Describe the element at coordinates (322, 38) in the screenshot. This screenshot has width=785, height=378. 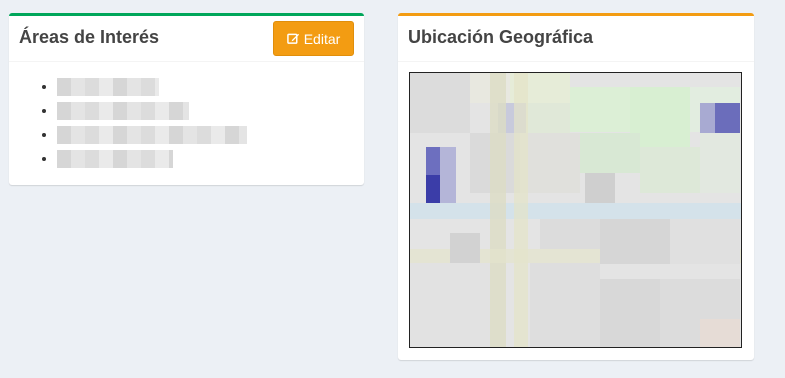
I see `edit-button-label: Editar` at that location.